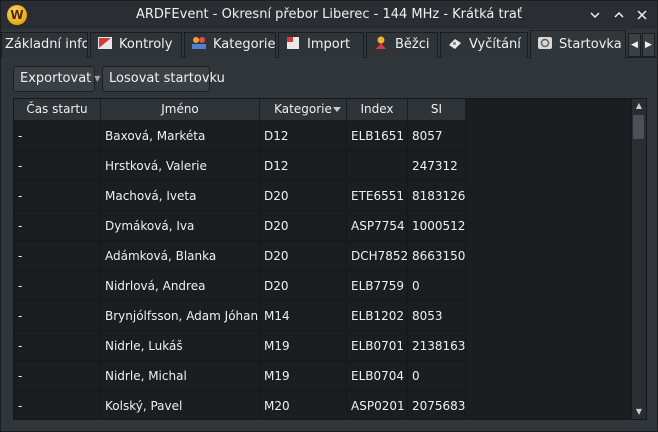  I want to click on cell-si: 8663150, so click(437, 256).